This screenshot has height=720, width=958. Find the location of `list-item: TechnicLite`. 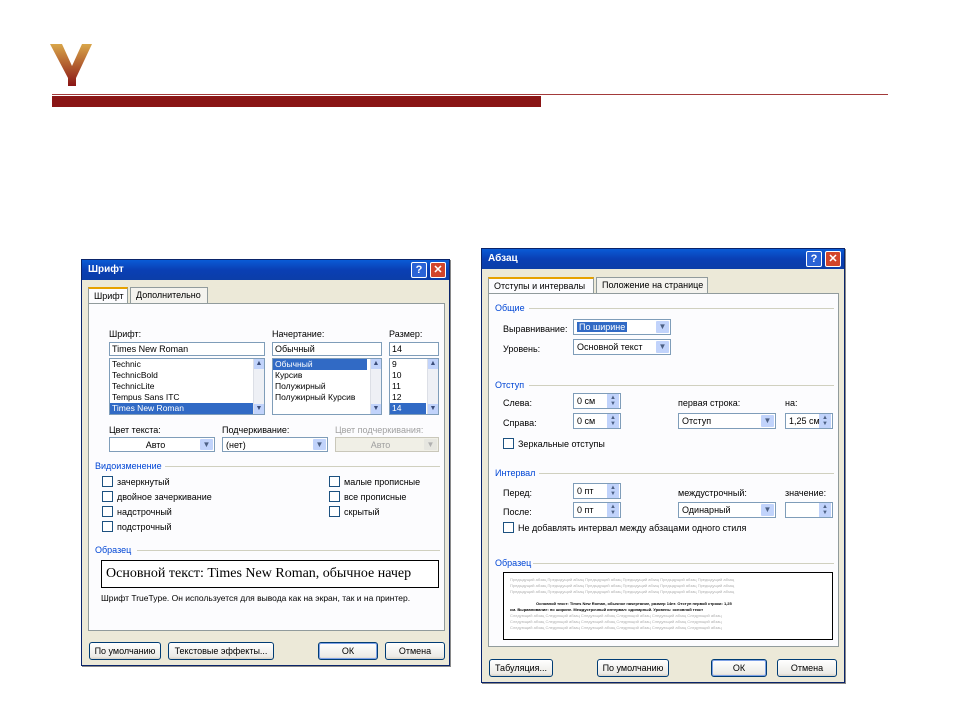

list-item: TechnicLite is located at coordinates (187, 386).